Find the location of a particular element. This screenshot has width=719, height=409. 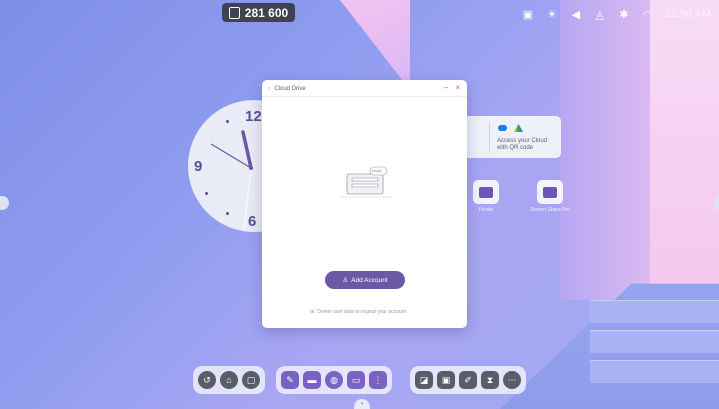

screen-share-pro-icon is located at coordinates (550, 192).